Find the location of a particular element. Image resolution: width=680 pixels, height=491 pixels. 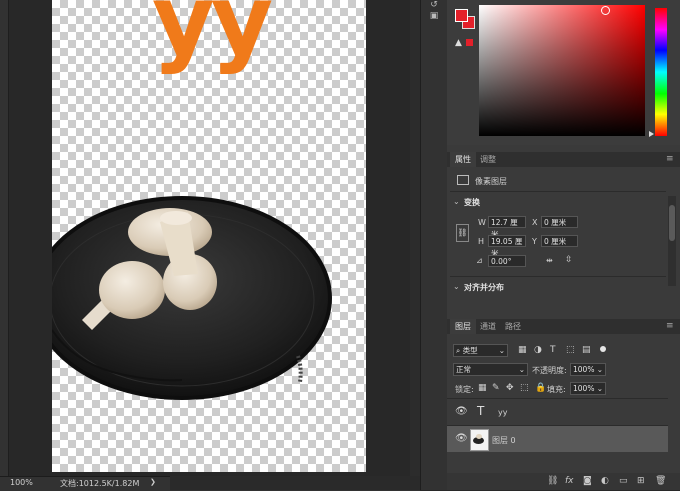

canvas-text-yy: yy is located at coordinates (212, 34).